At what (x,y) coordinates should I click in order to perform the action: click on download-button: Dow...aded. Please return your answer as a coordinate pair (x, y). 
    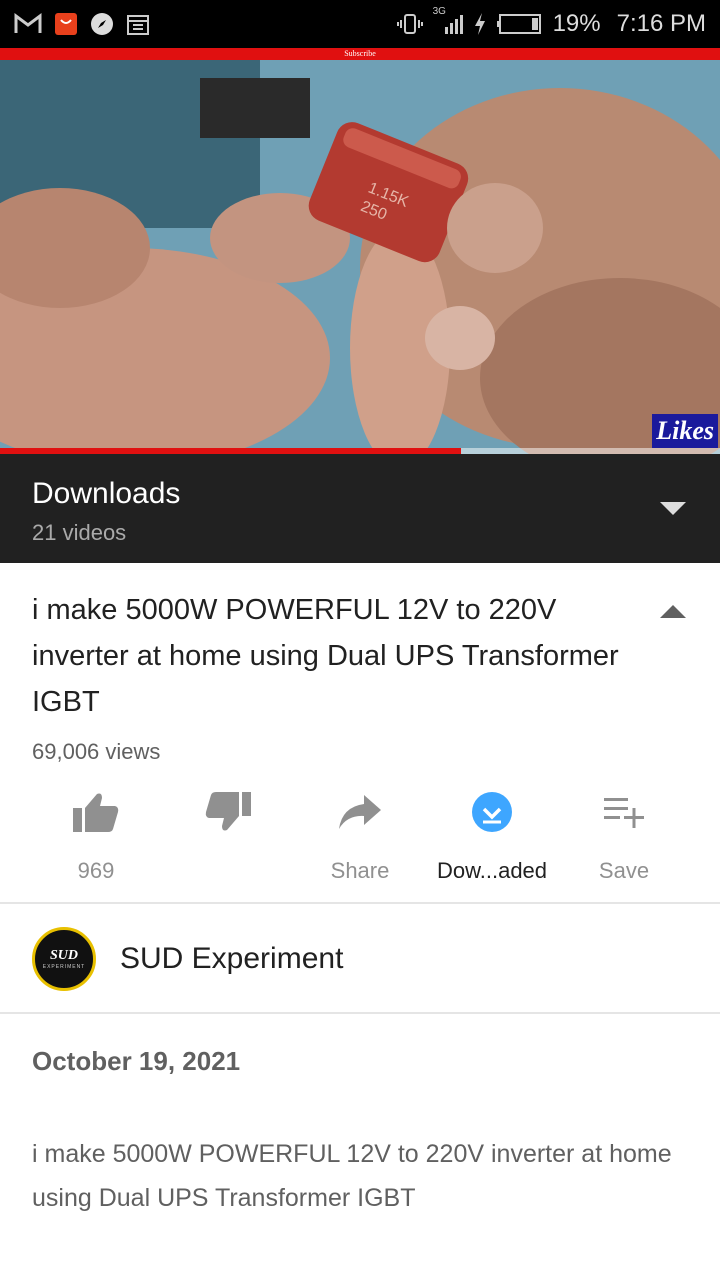
    Looking at the image, I should click on (492, 837).